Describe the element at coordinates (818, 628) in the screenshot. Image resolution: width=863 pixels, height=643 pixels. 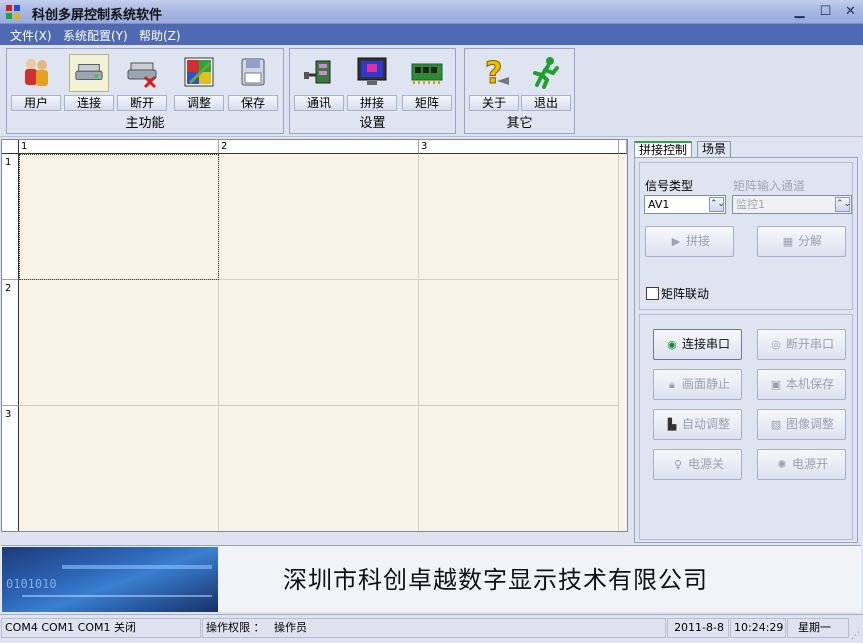
I see `status-weekday: 星期一` at that location.